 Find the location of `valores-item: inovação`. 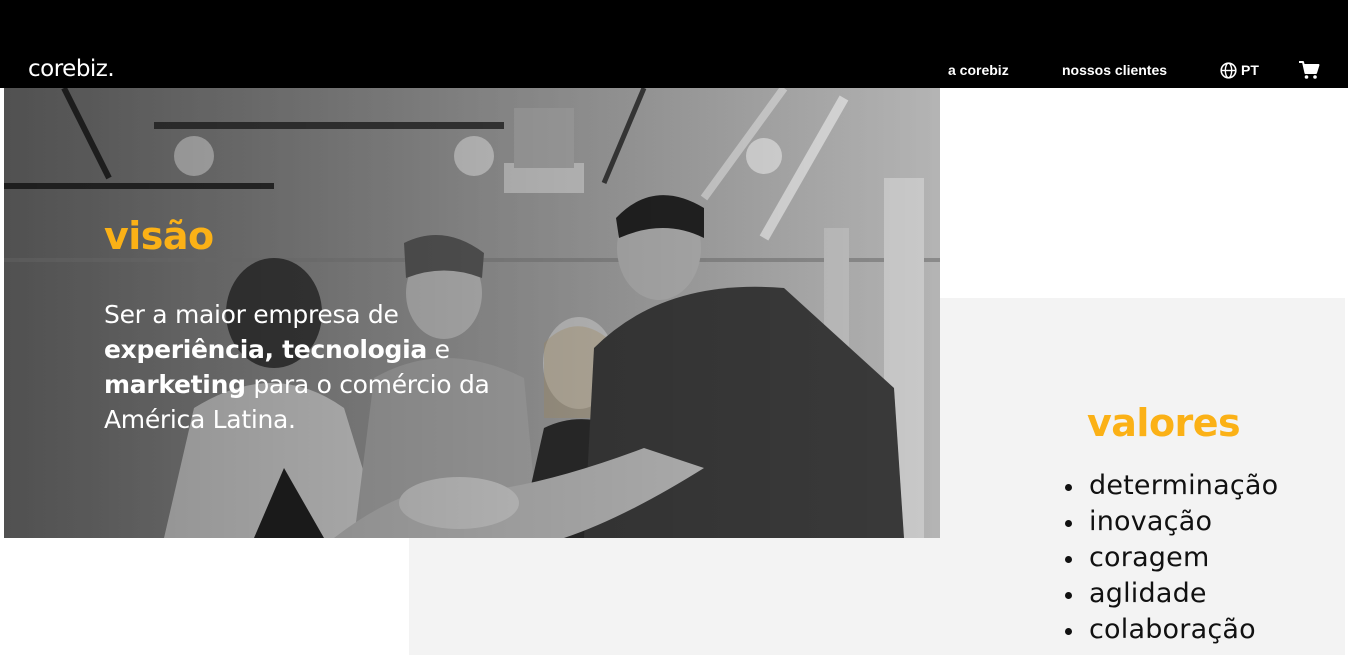

valores-item: inovação is located at coordinates (1170, 522).